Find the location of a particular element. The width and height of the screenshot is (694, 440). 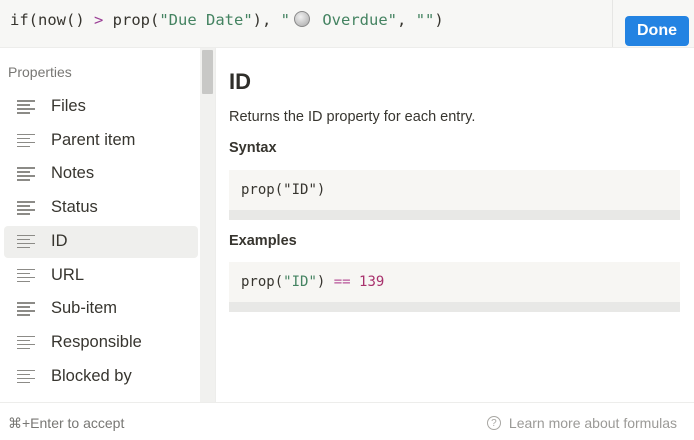

sidebar-item: Status is located at coordinates (101, 208).